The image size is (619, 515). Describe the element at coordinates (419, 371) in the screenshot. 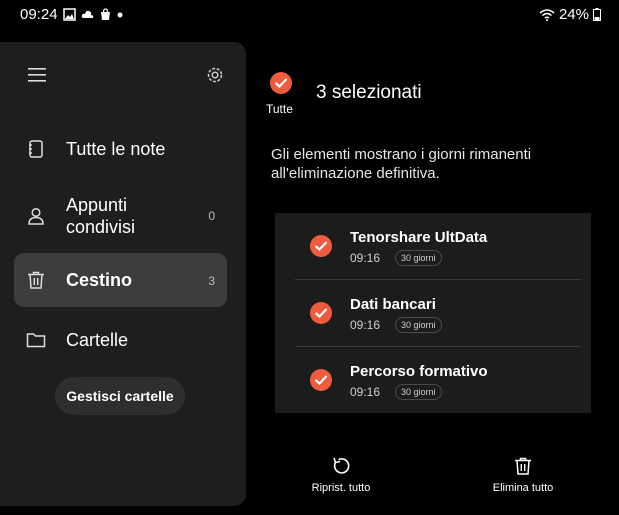

I see `note-title: Percorso formativo` at that location.